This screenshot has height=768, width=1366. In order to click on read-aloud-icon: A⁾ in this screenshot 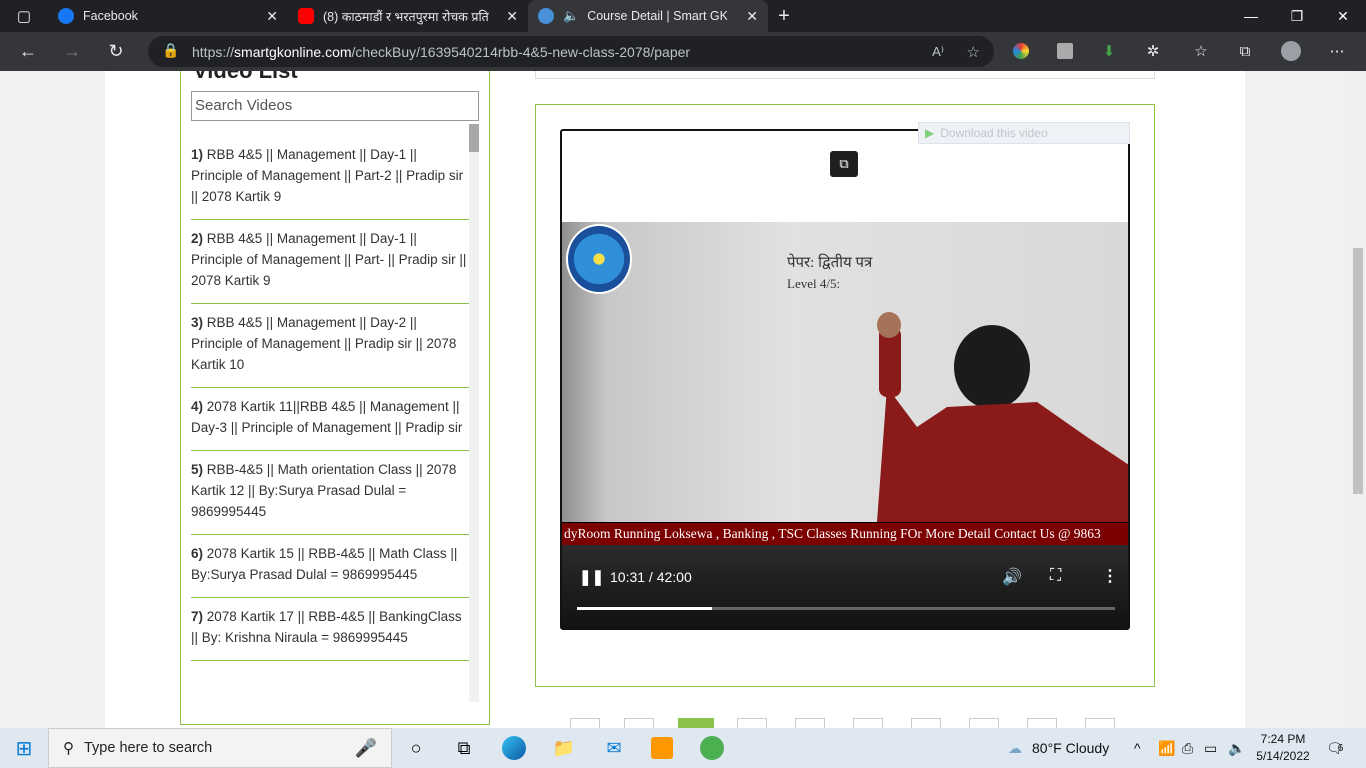, I will do `click(938, 52)`.